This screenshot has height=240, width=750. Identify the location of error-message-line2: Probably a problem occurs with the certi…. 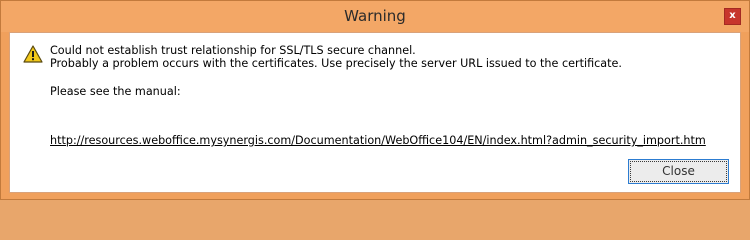
(336, 63).